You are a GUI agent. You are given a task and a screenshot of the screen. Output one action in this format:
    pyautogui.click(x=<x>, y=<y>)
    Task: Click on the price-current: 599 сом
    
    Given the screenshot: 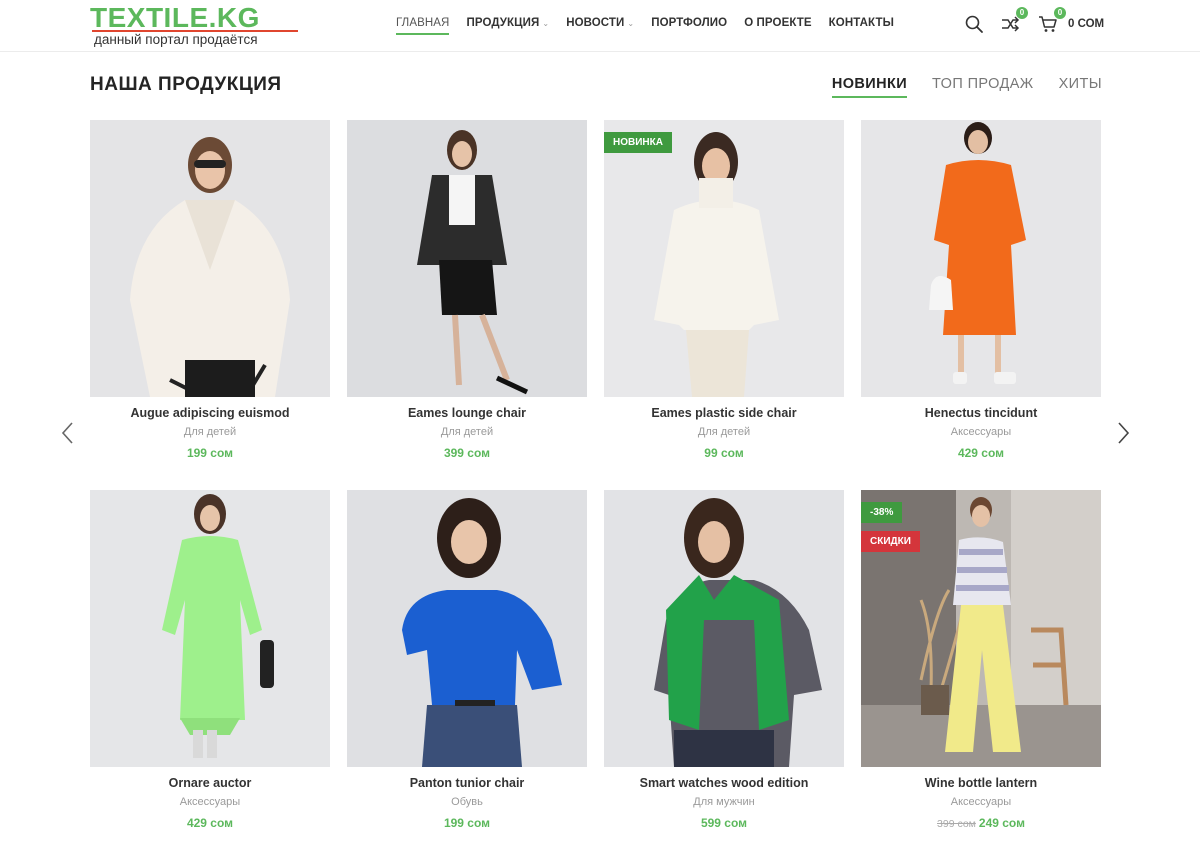 What is the action you would take?
    pyautogui.click(x=724, y=823)
    